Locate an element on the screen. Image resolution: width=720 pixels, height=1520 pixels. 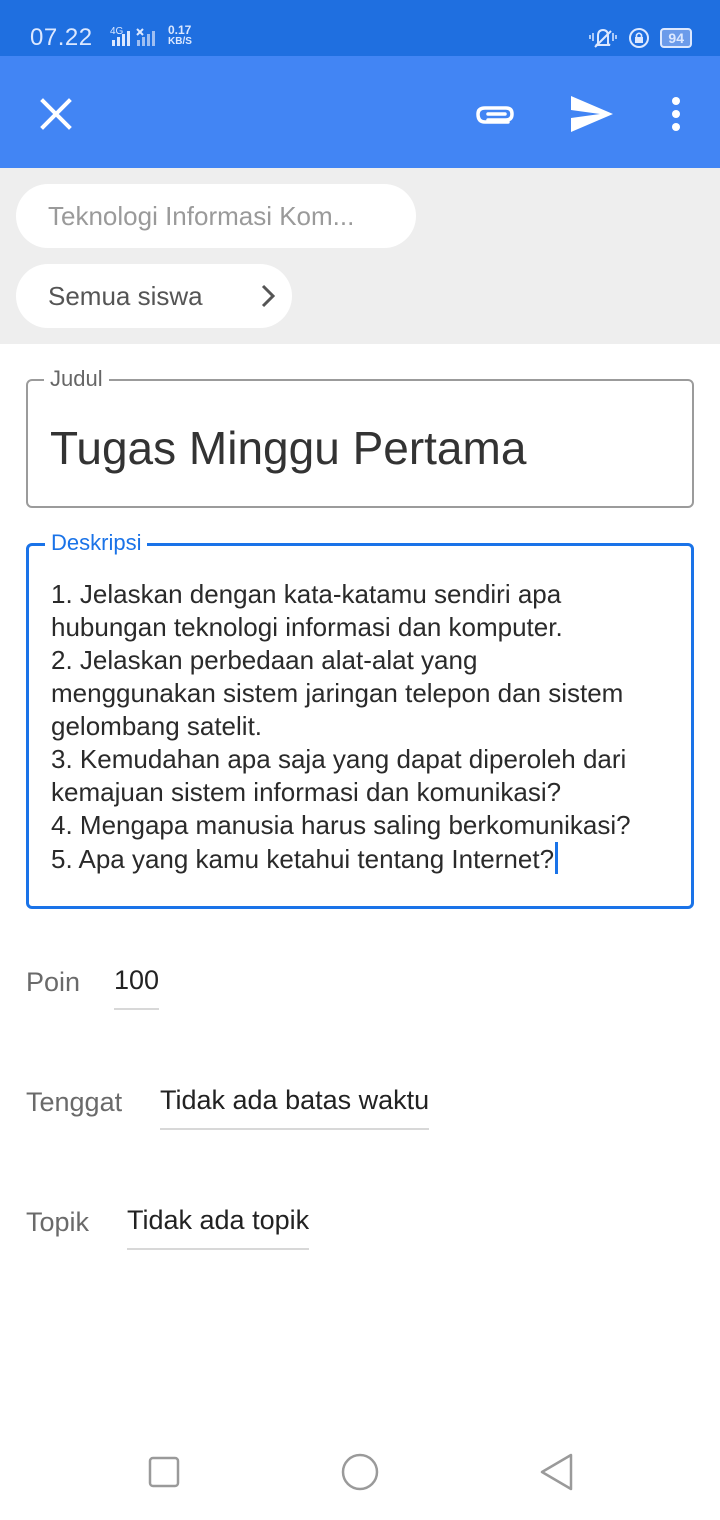
back-button is located at coordinates (556, 1472).